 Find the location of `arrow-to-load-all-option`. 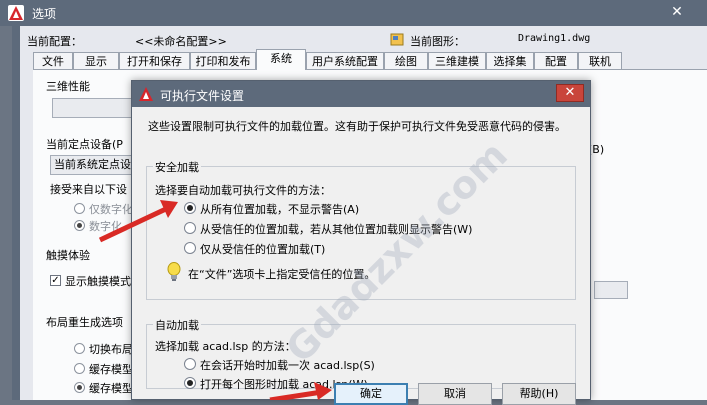

arrow-to-load-all-option is located at coordinates (138, 221).